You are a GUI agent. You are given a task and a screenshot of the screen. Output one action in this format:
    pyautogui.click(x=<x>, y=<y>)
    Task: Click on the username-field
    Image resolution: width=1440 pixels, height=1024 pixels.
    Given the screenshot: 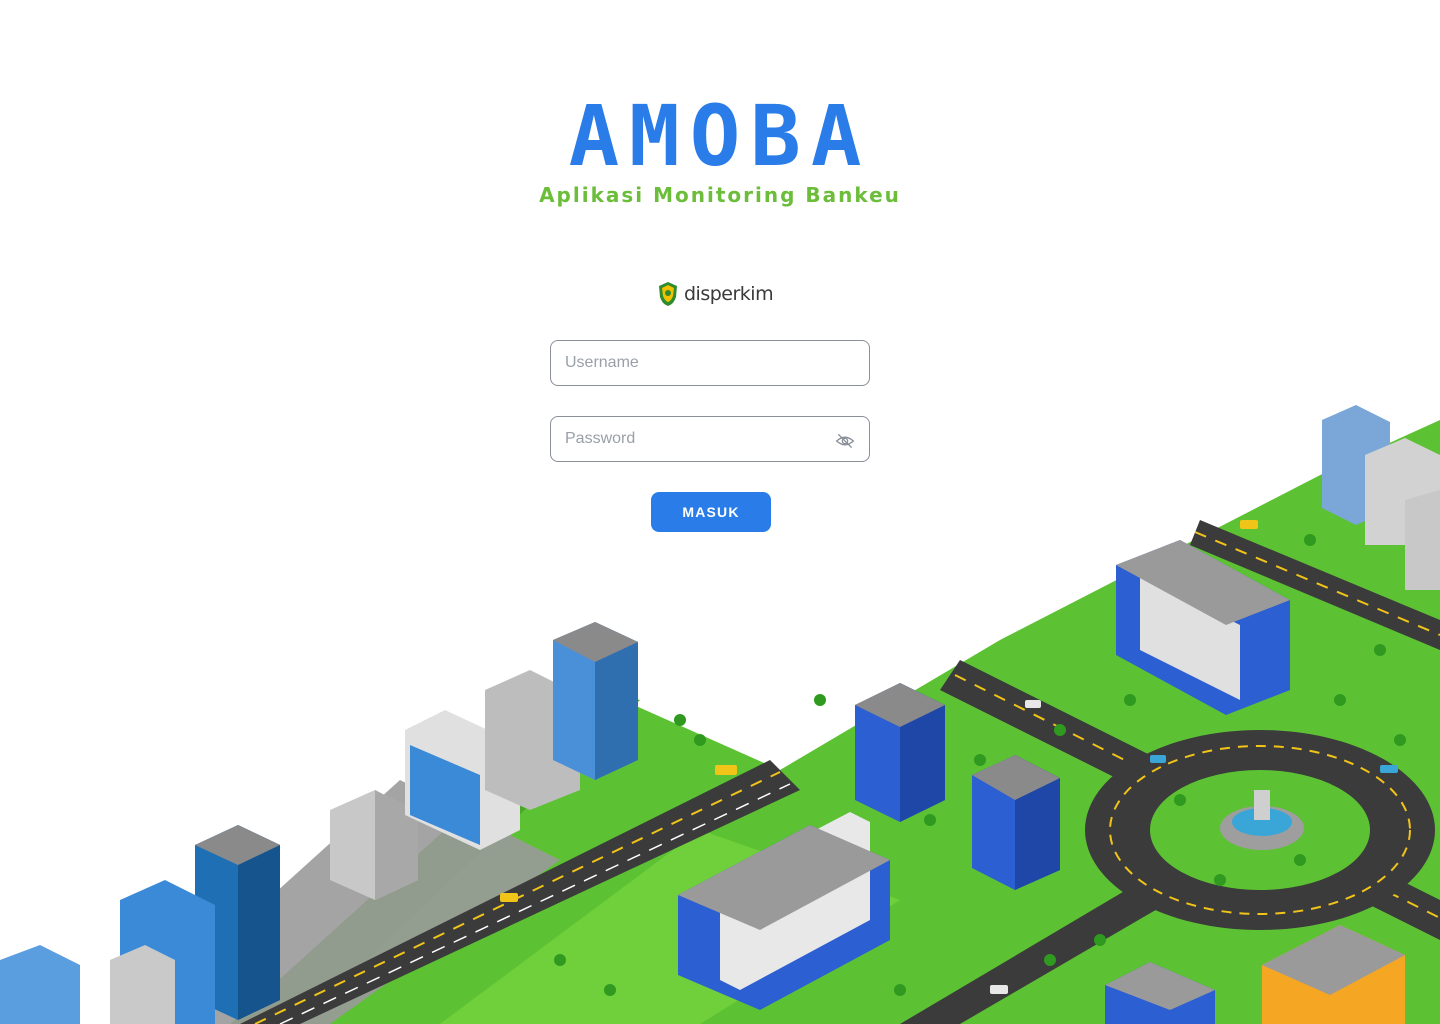 What is the action you would take?
    pyautogui.click(x=710, y=363)
    